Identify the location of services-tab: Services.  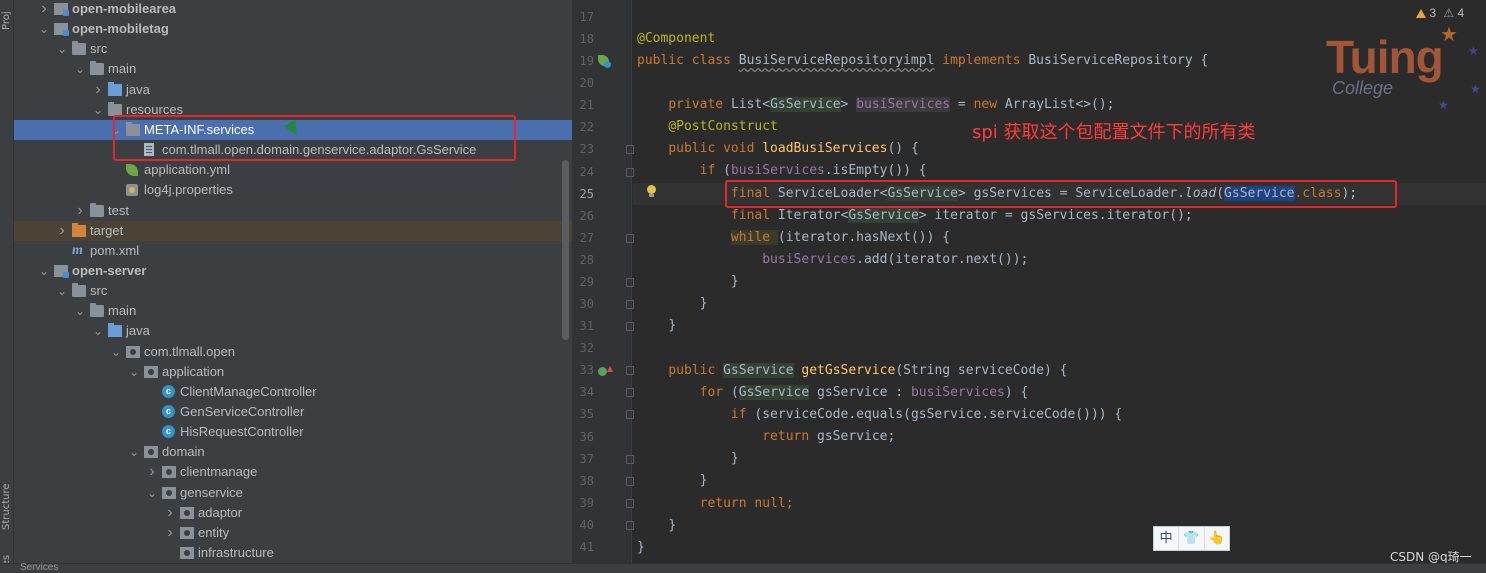
(39, 567).